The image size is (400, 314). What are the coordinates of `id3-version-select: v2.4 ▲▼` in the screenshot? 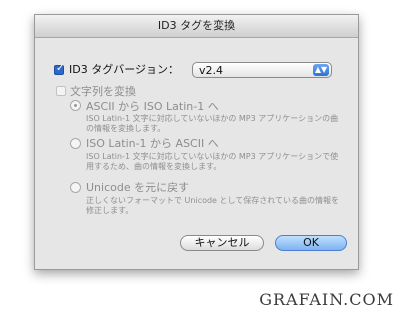 It's located at (262, 70).